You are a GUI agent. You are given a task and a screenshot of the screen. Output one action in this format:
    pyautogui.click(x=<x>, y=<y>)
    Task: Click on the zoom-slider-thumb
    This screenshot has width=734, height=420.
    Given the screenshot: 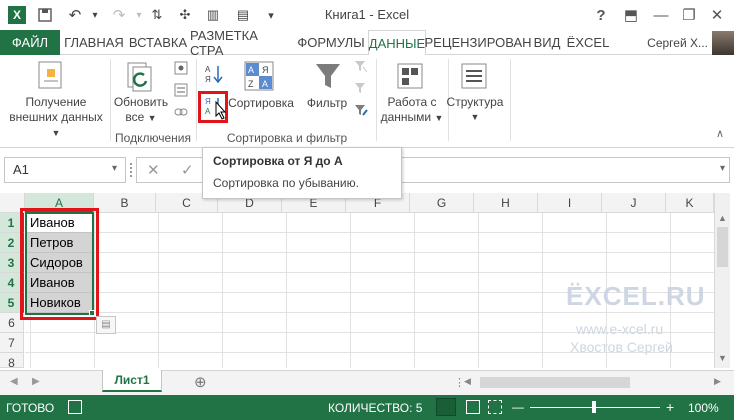 What is the action you would take?
    pyautogui.click(x=594, y=407)
    